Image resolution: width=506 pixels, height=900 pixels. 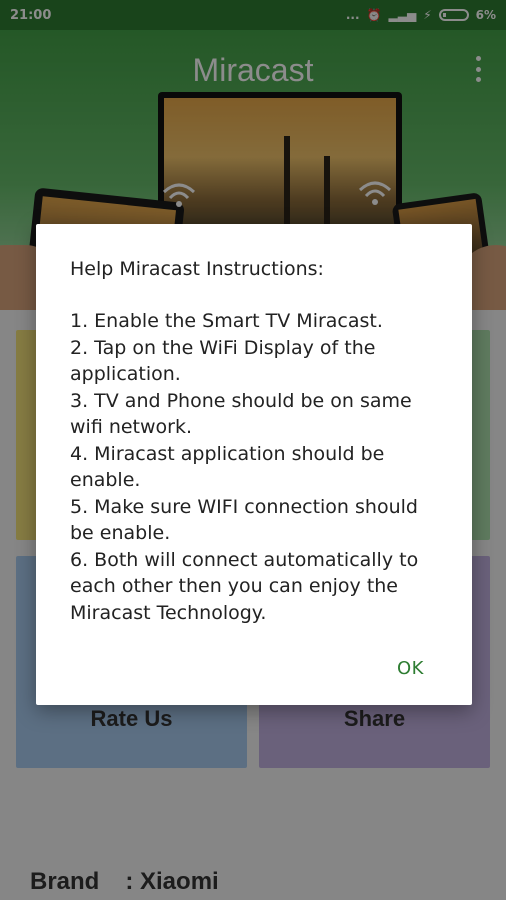 What do you see at coordinates (226, 321) in the screenshot?
I see `instruction-step: 1. Enable the Smart TV Miracast.` at bounding box center [226, 321].